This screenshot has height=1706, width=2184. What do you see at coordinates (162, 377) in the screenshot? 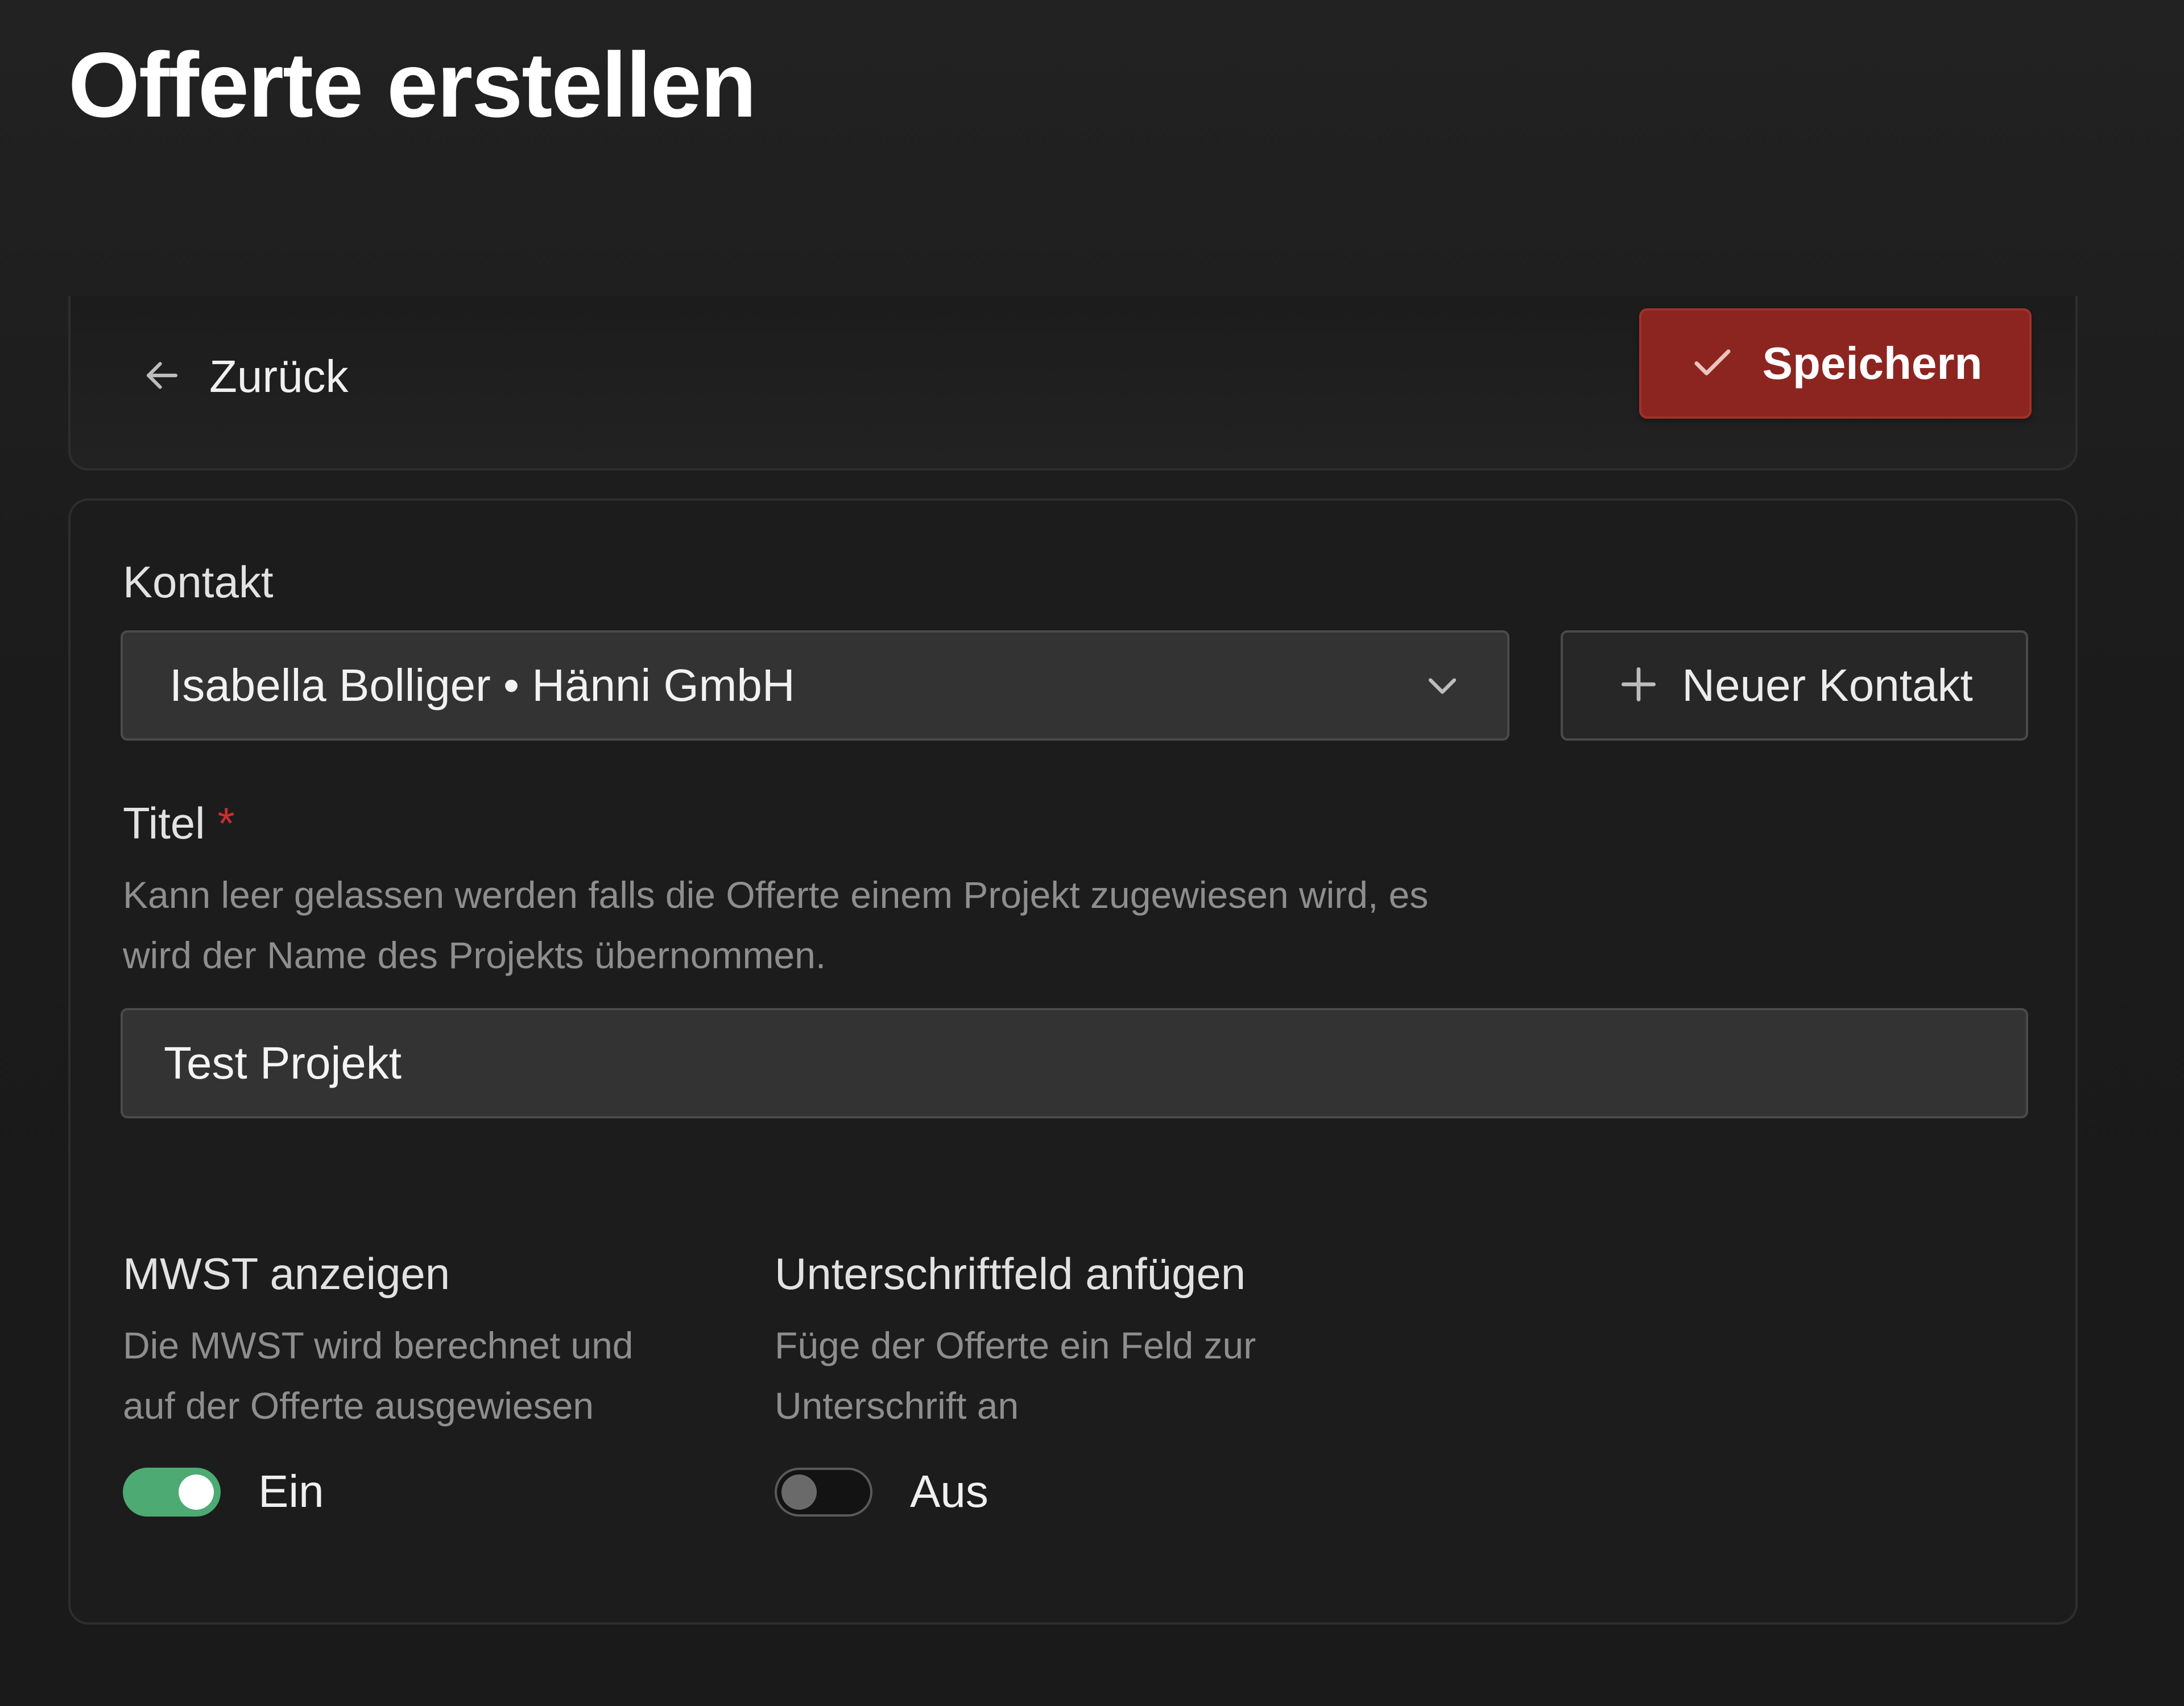
I see `arrow-left-icon` at bounding box center [162, 377].